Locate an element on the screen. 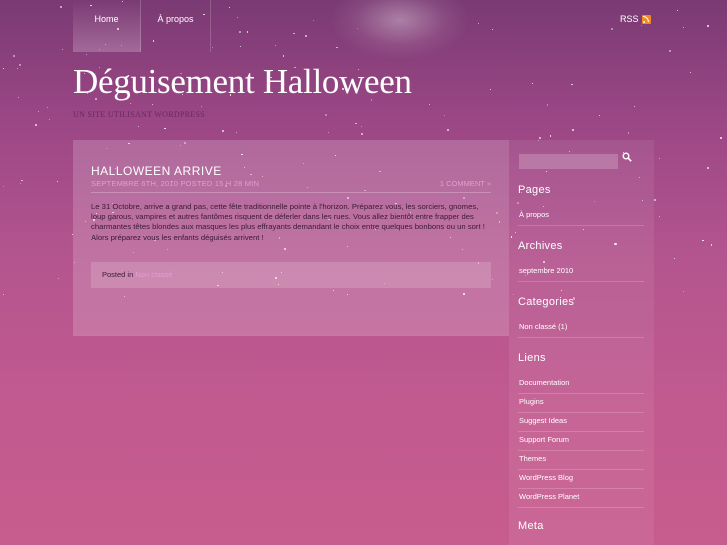 The height and width of the screenshot is (545, 727). blogroll-link: Support Forum is located at coordinates (544, 439).